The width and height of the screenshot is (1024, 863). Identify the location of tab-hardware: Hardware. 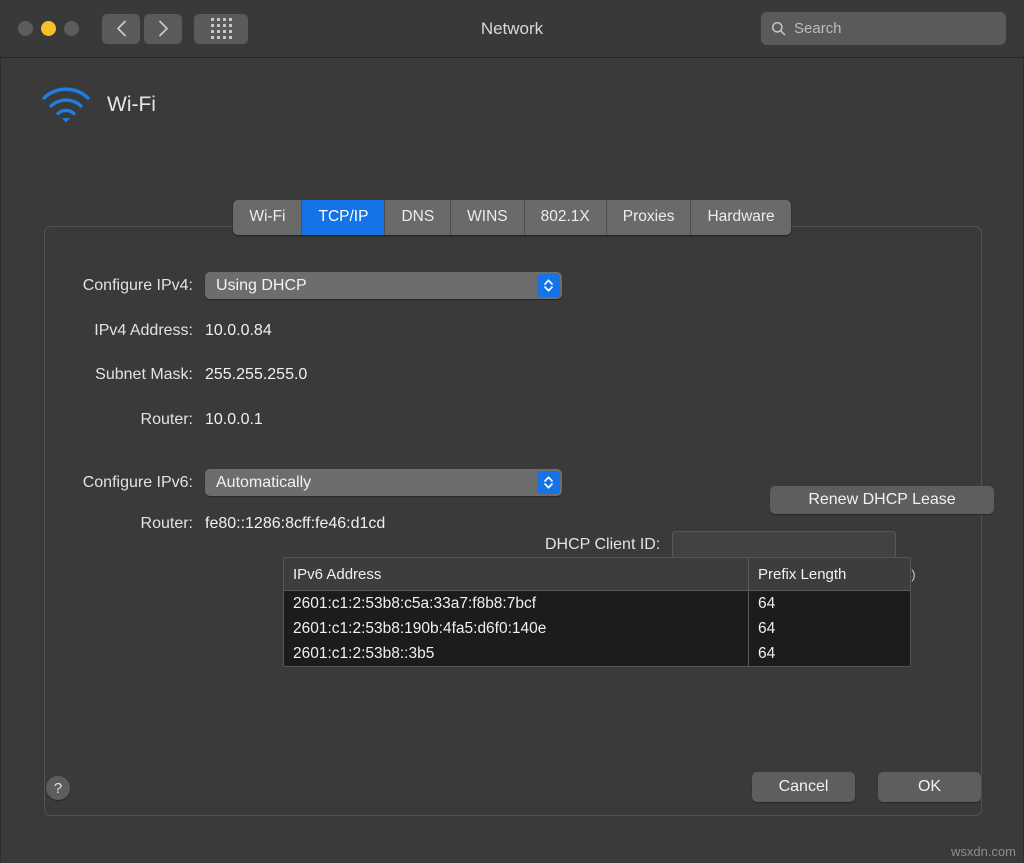
(741, 217).